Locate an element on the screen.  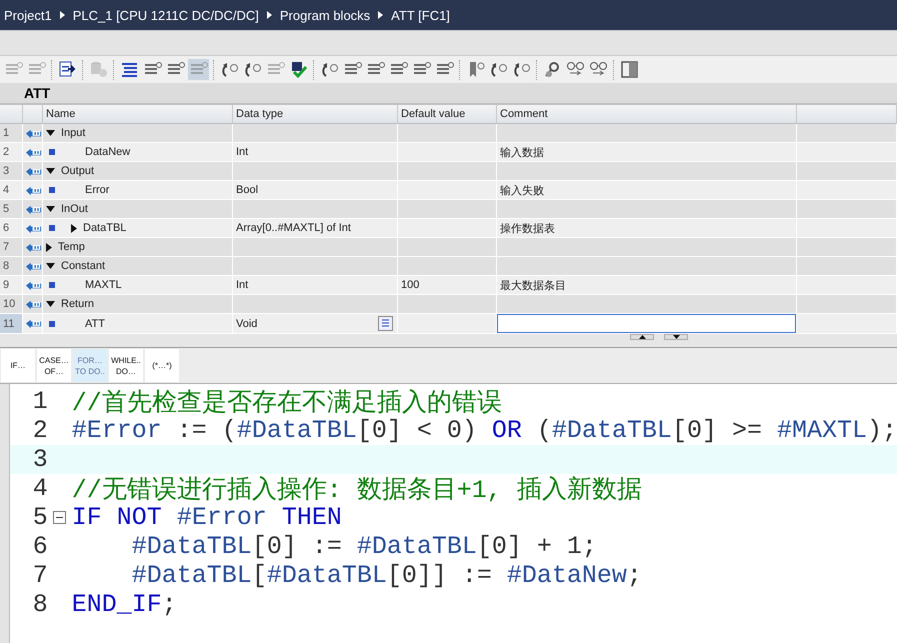
cylinder-icon is located at coordinates (98, 69).